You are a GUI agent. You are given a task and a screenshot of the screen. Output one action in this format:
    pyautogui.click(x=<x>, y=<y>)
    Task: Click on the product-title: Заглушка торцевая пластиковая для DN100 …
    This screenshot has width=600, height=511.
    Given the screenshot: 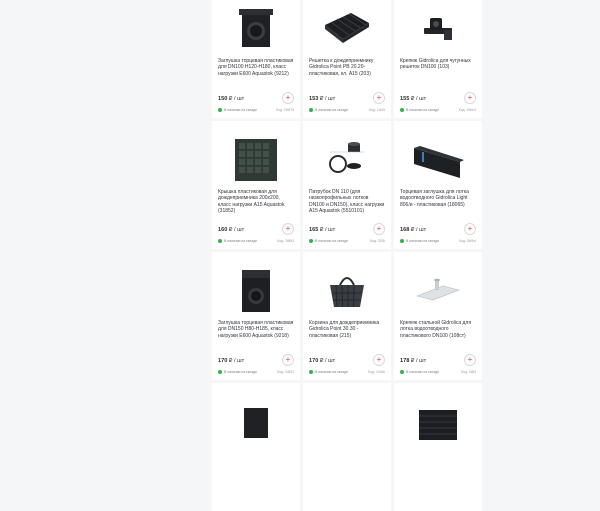 What is the action you would take?
    pyautogui.click(x=256, y=67)
    